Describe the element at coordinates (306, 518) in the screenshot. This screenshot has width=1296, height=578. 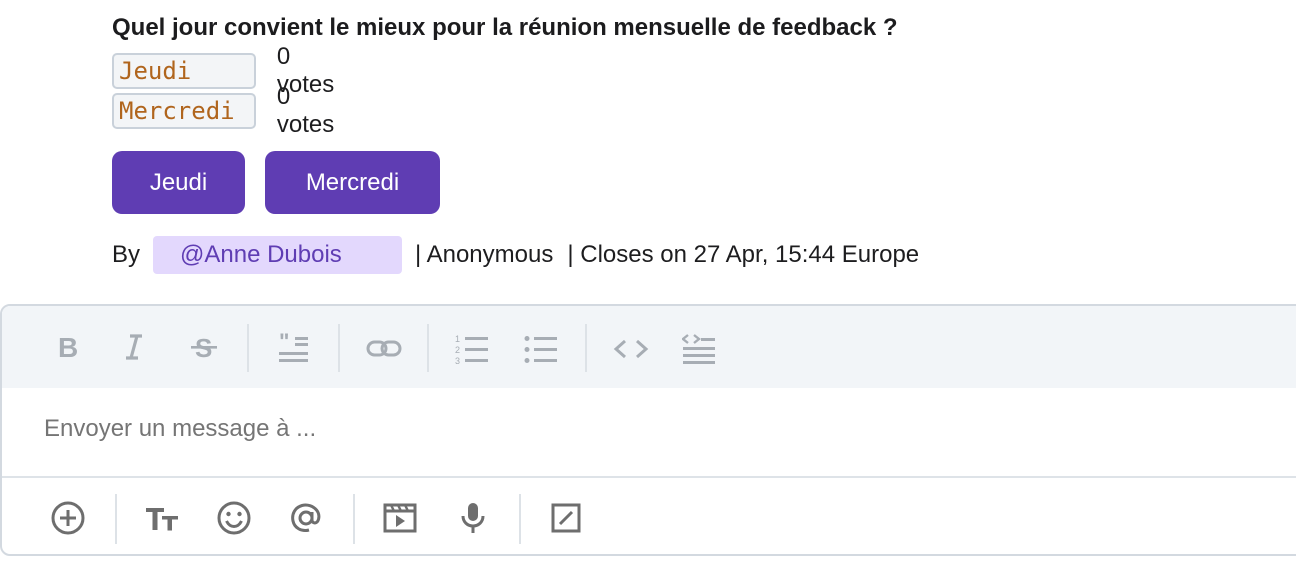
I see `mention-icon` at that location.